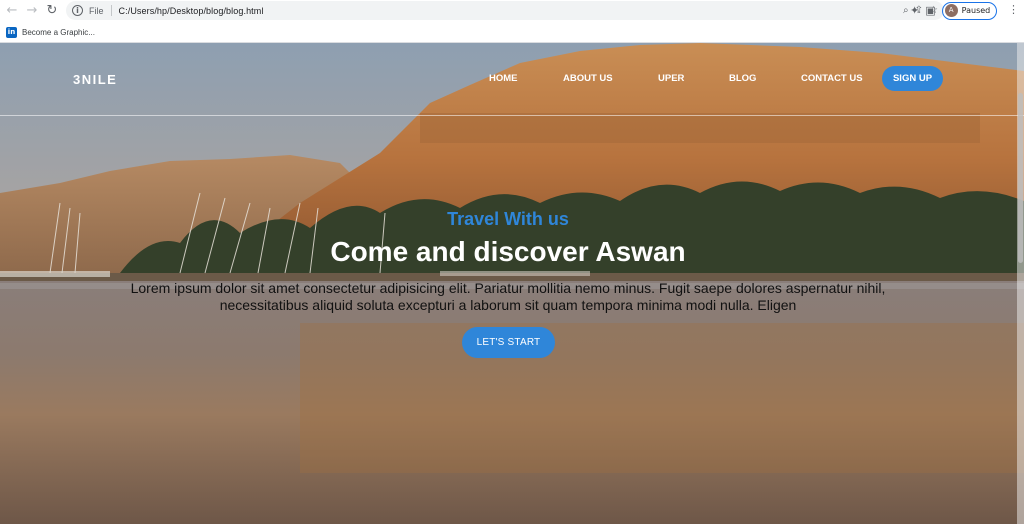 This screenshot has width=1024, height=524. Describe the element at coordinates (588, 78) in the screenshot. I see `nav-about-us: ABOUT US` at that location.